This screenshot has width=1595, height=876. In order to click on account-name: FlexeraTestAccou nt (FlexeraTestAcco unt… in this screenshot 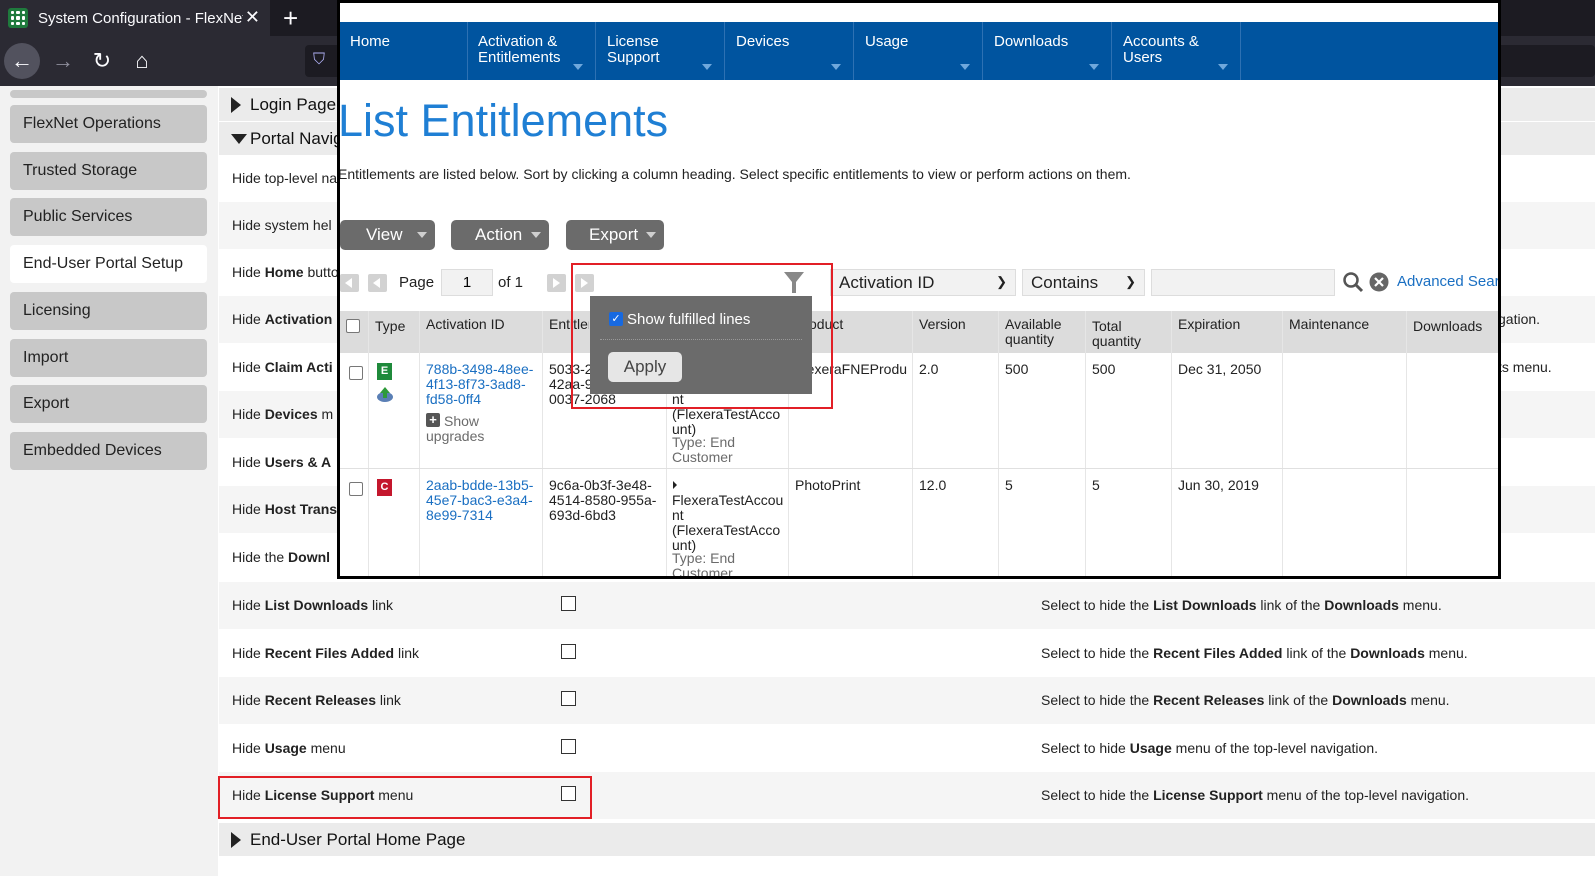, I will do `click(728, 522)`.